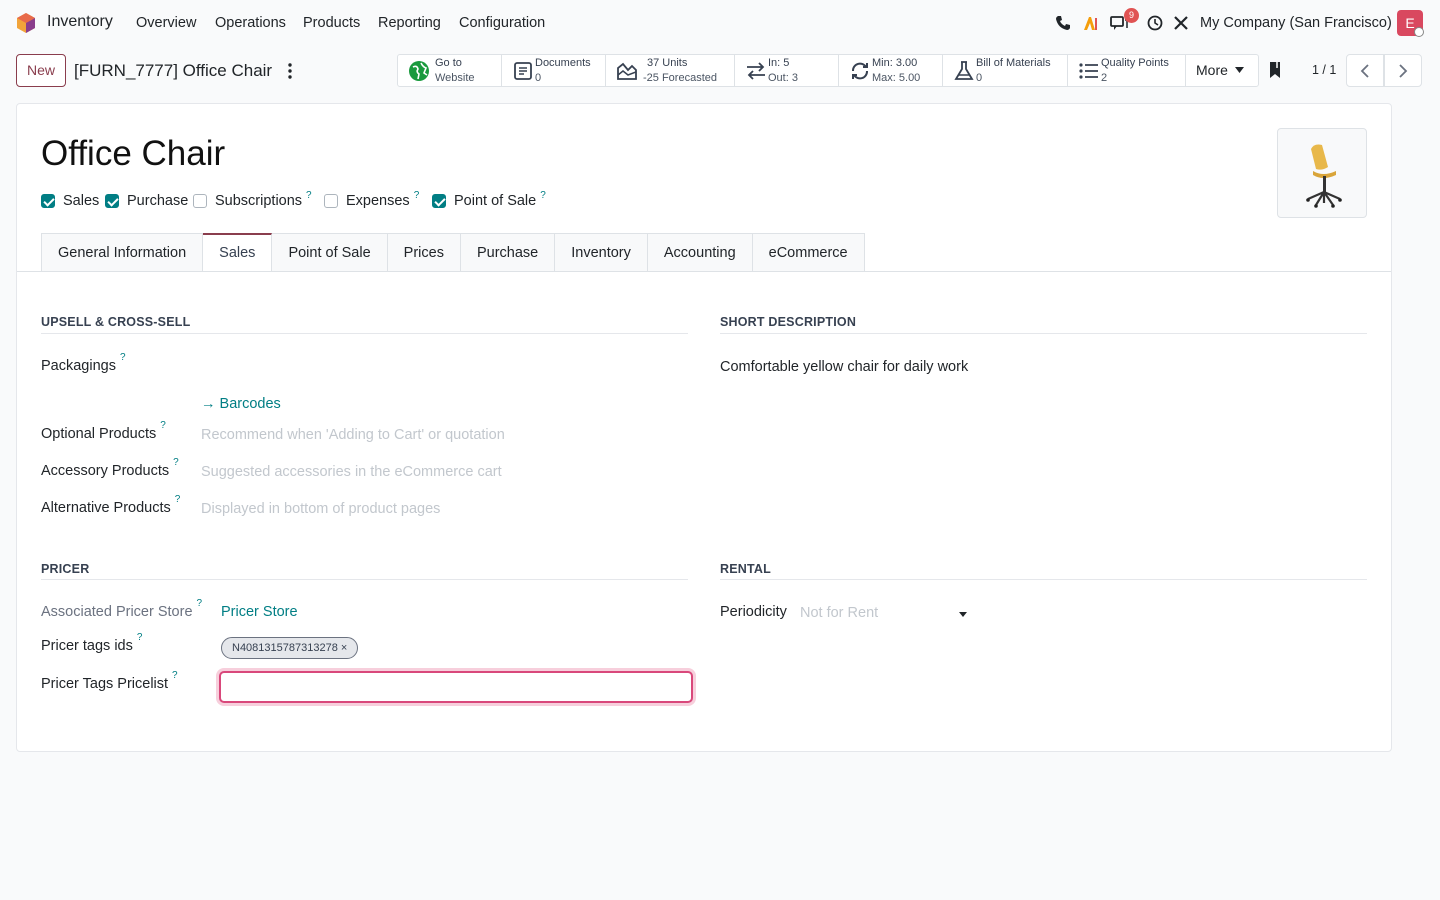 This screenshot has height=900, width=1440. What do you see at coordinates (166, 23) in the screenshot?
I see `menu-overview: Overview` at bounding box center [166, 23].